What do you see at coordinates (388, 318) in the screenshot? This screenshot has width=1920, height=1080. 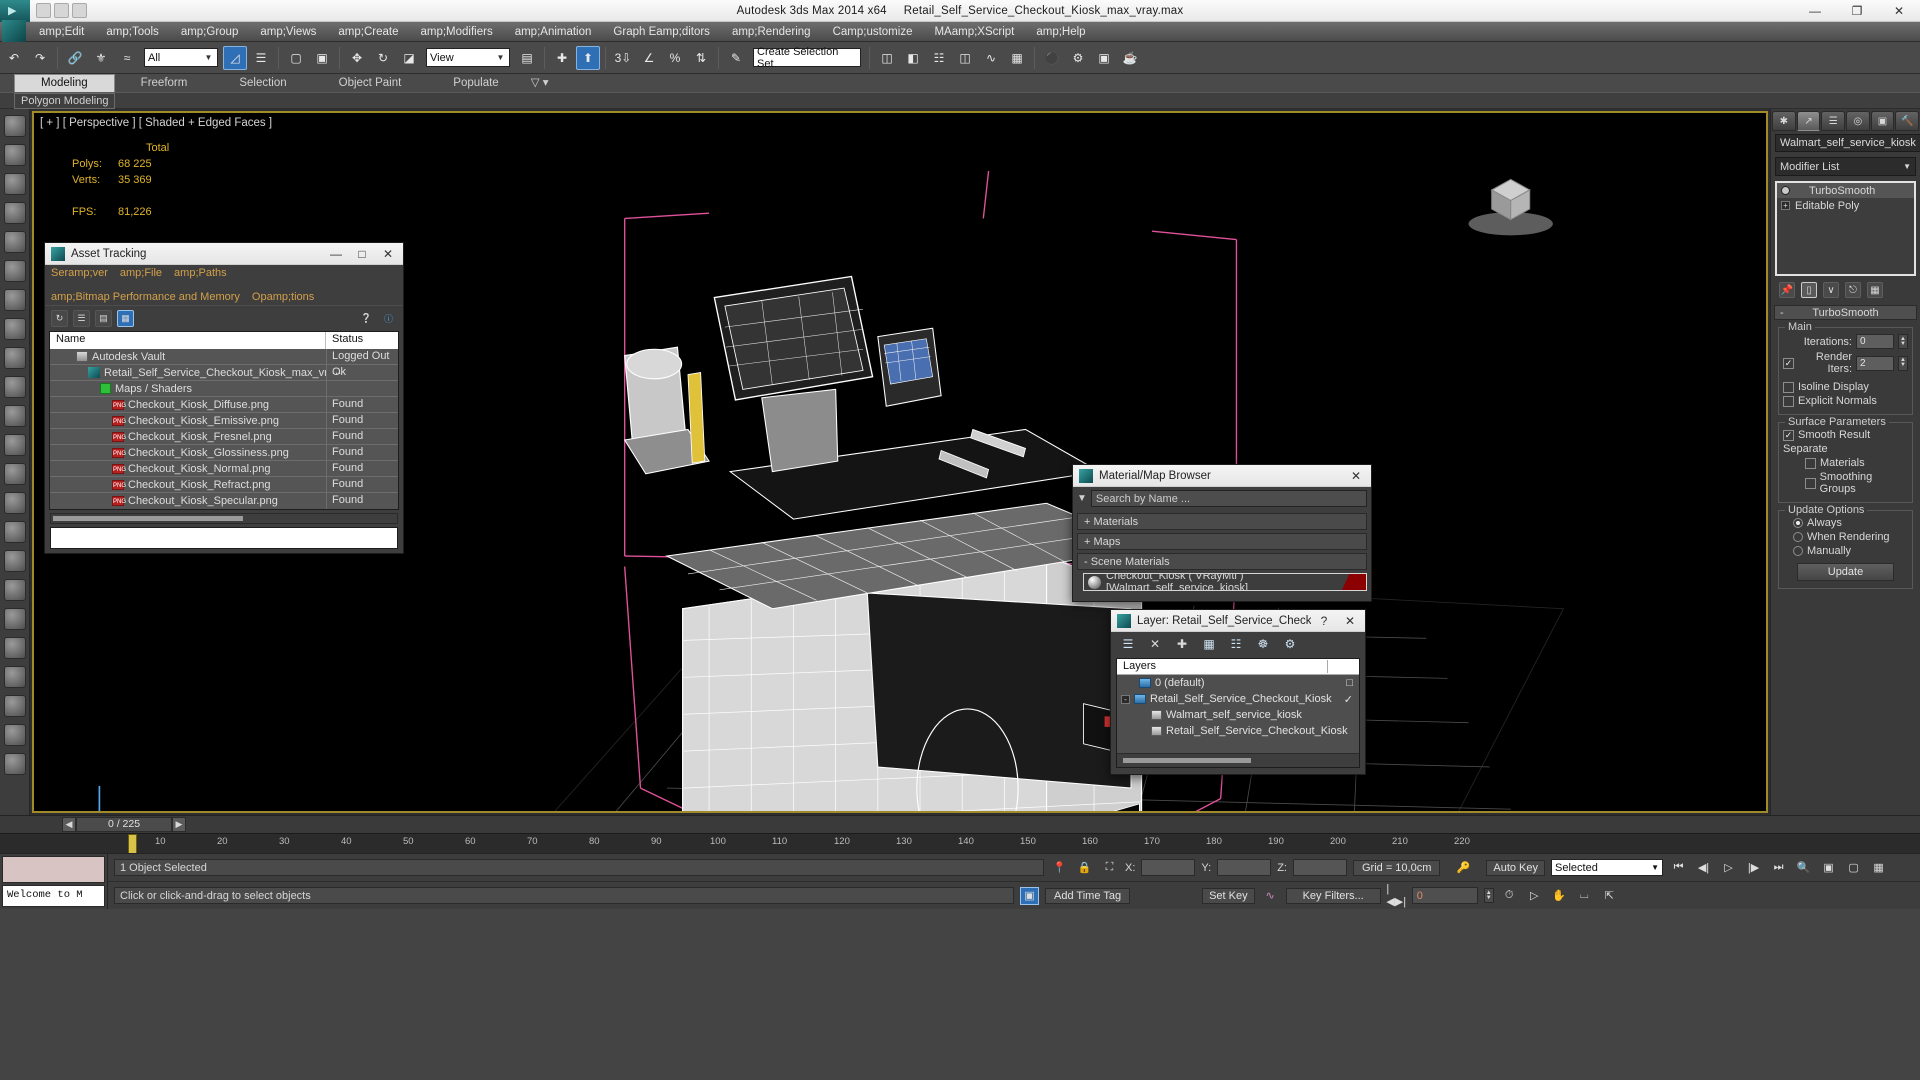 I see `info-icon: ⓘ` at bounding box center [388, 318].